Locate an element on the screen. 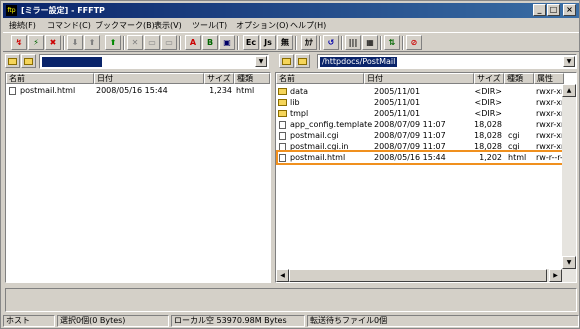 This screenshot has height=329, width=580. remote-col-size: サイズ is located at coordinates (489, 78).